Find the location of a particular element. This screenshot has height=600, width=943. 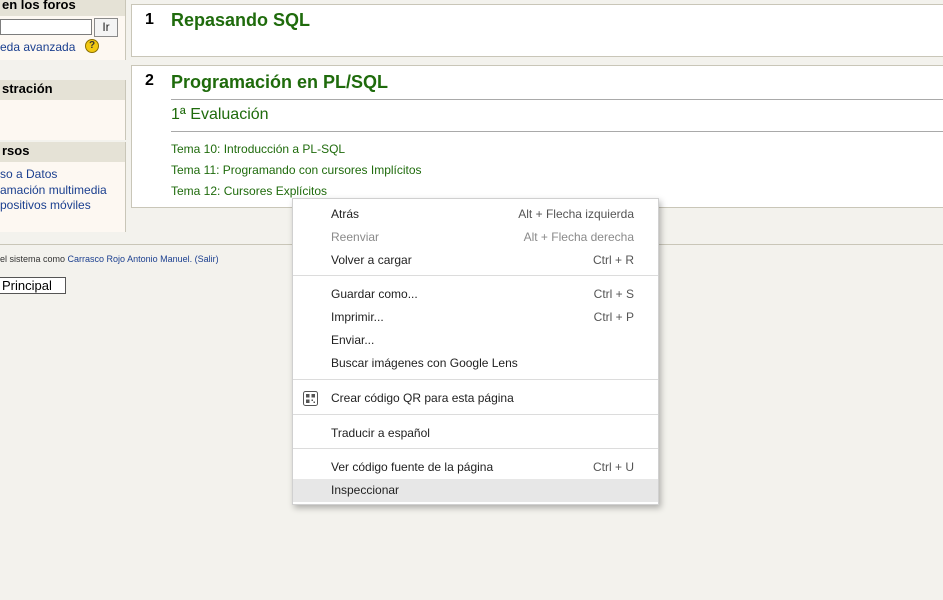

section-title: Programación en PL/SQL is located at coordinates (557, 86).